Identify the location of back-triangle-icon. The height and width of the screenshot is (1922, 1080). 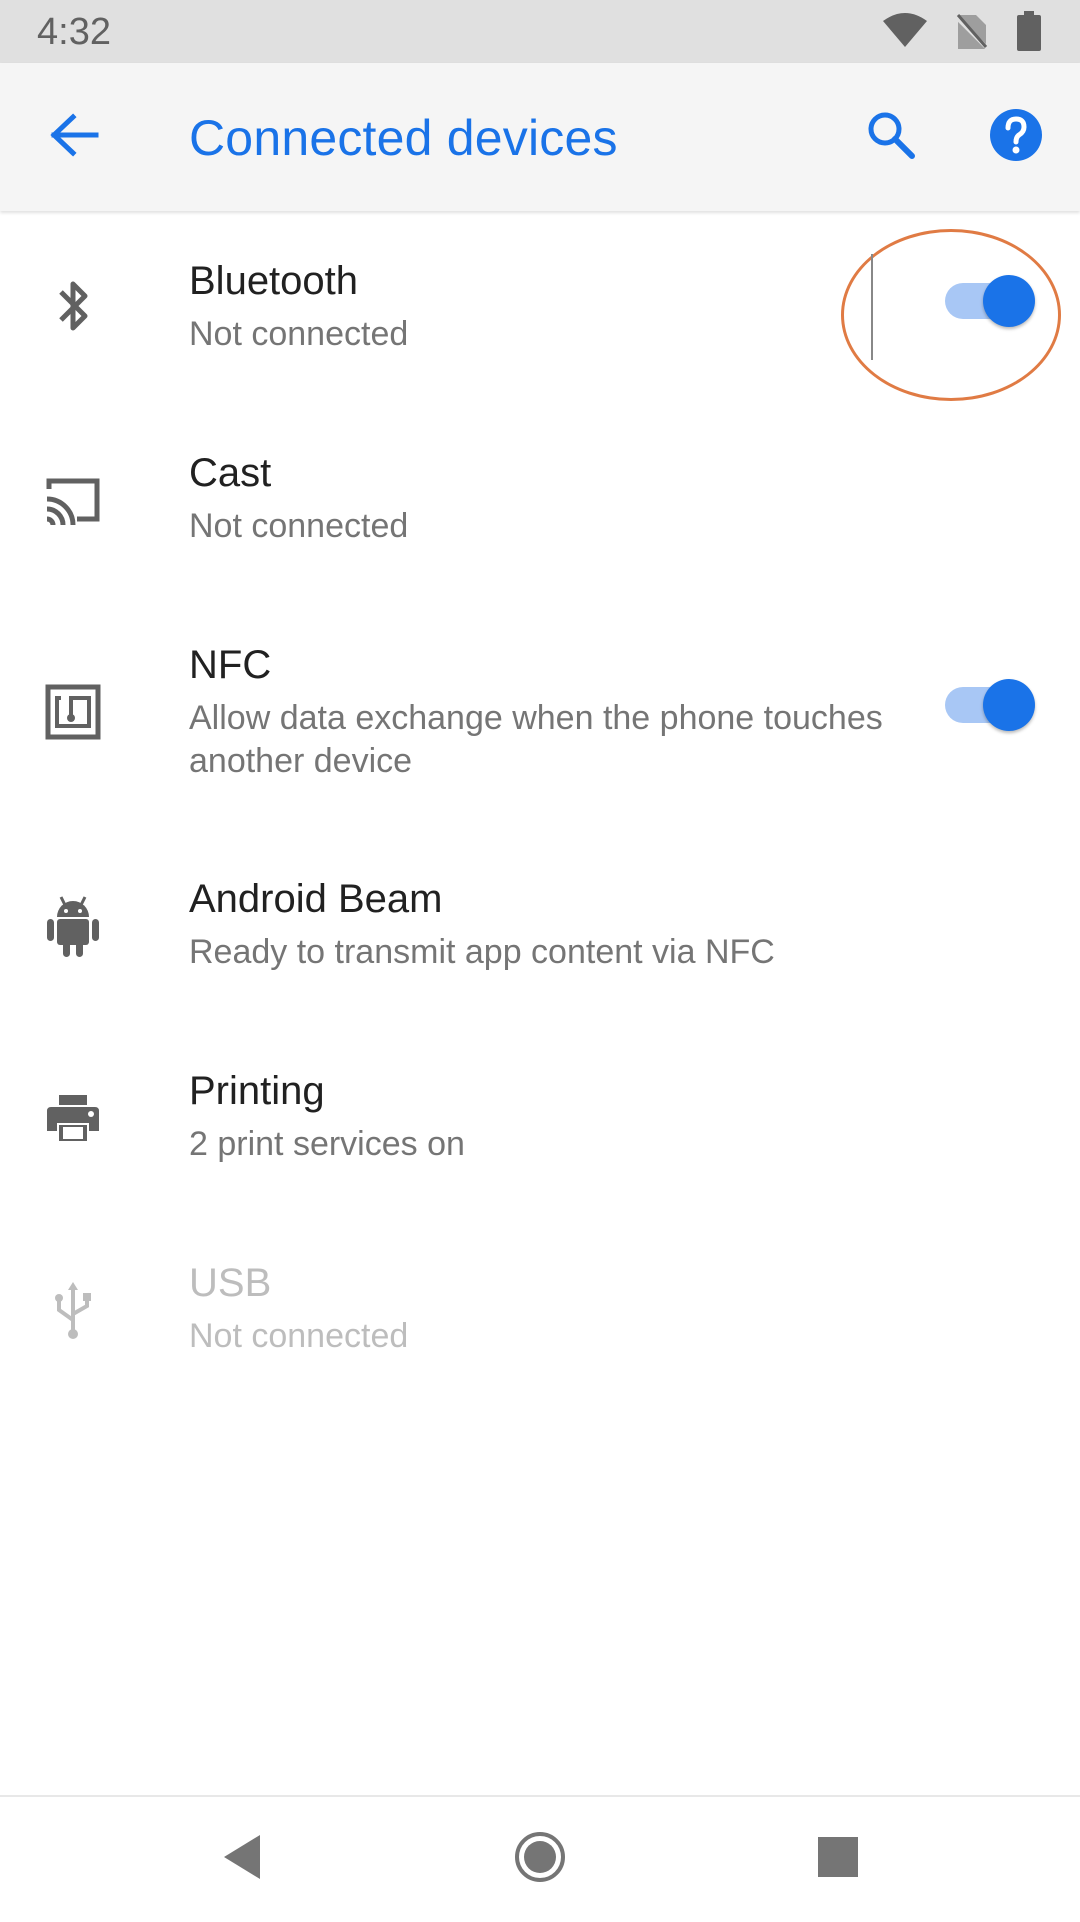
(242, 1859).